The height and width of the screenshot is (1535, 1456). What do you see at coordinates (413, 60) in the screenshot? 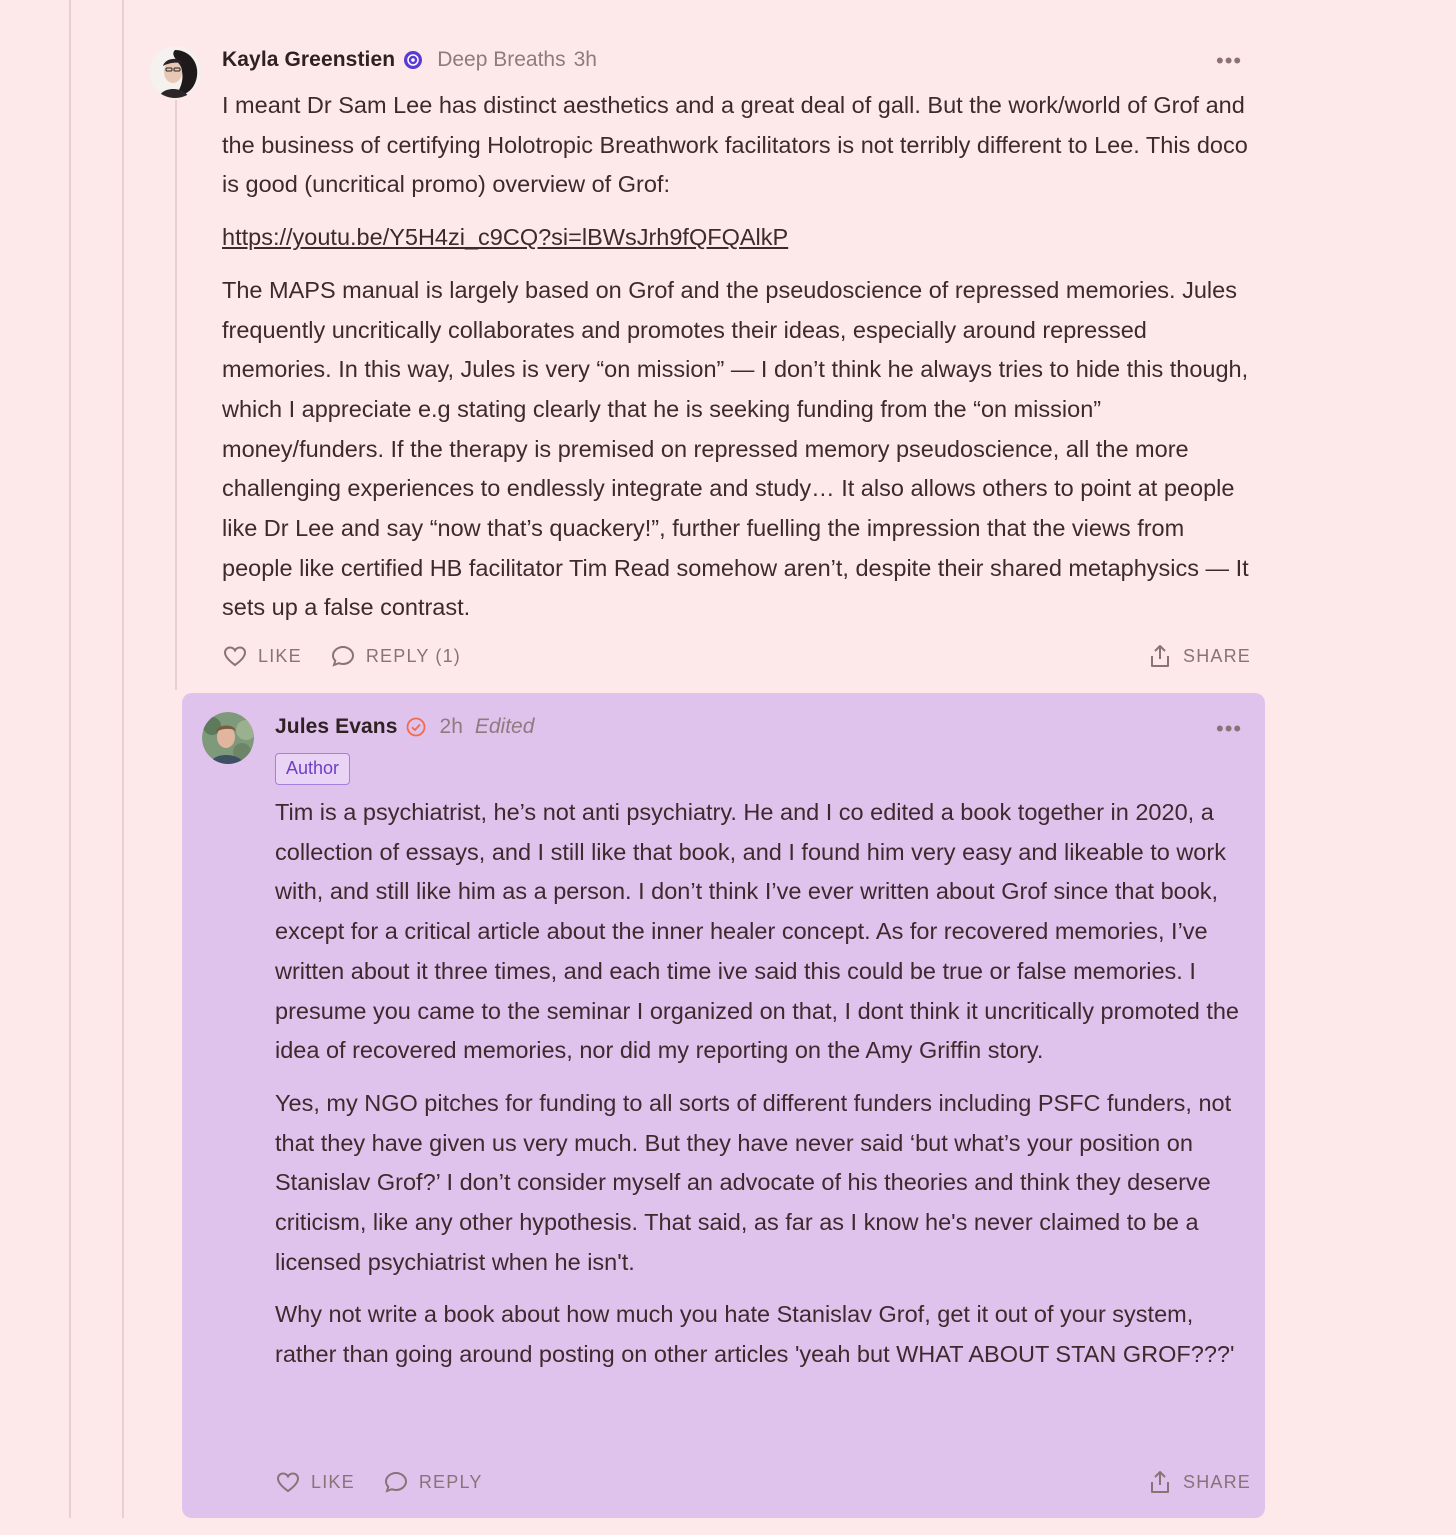
I see `publication-badge-icon` at bounding box center [413, 60].